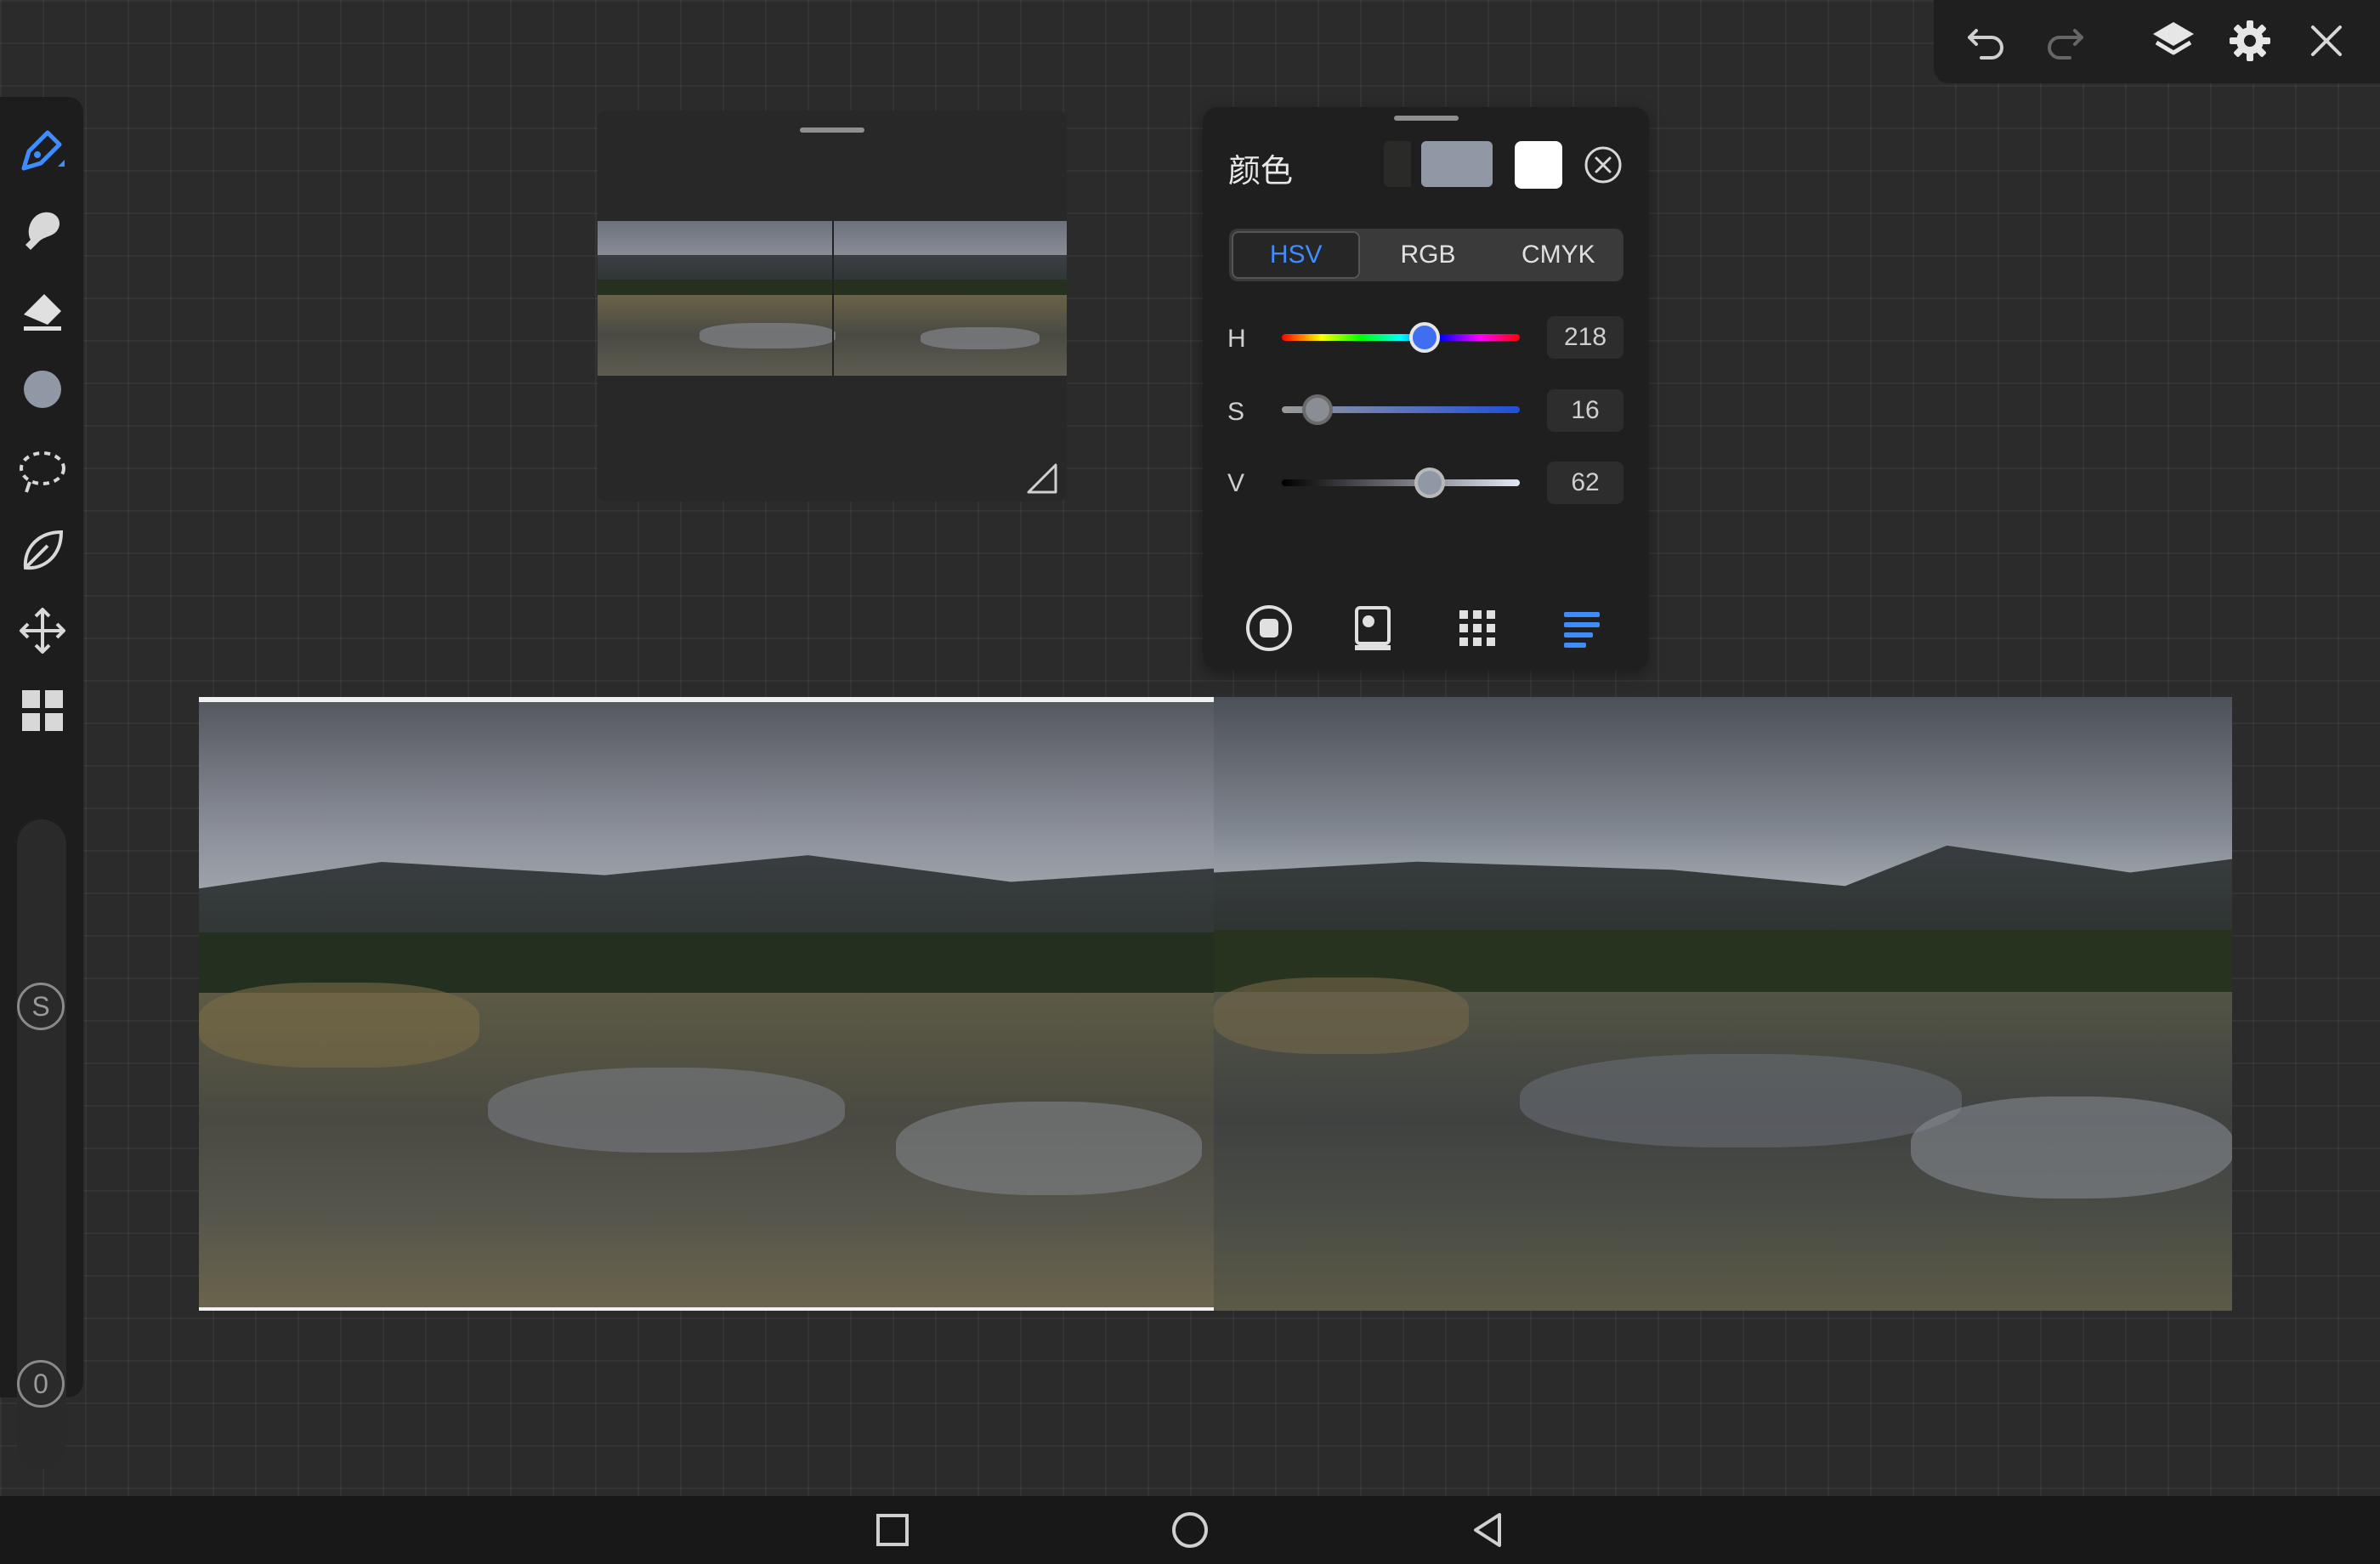 The width and height of the screenshot is (2380, 1564). What do you see at coordinates (1401, 482) in the screenshot?
I see `value-slider-track` at bounding box center [1401, 482].